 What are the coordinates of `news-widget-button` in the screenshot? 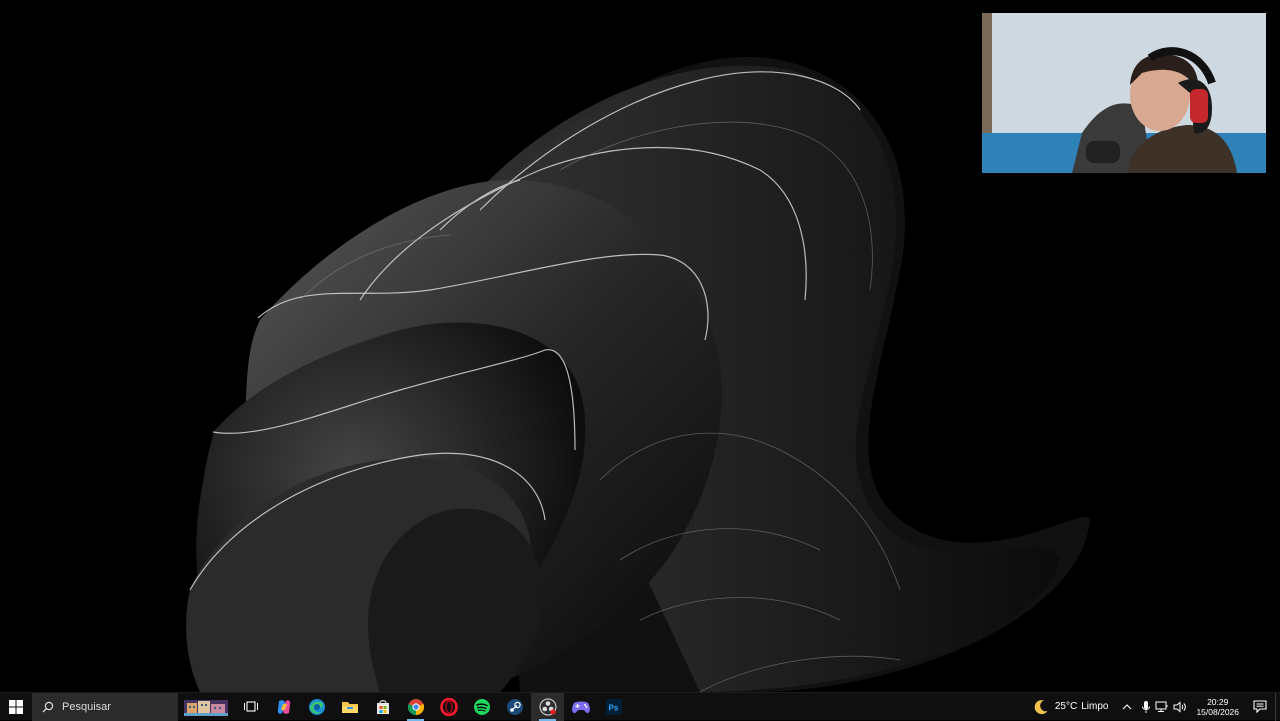 It's located at (206, 707).